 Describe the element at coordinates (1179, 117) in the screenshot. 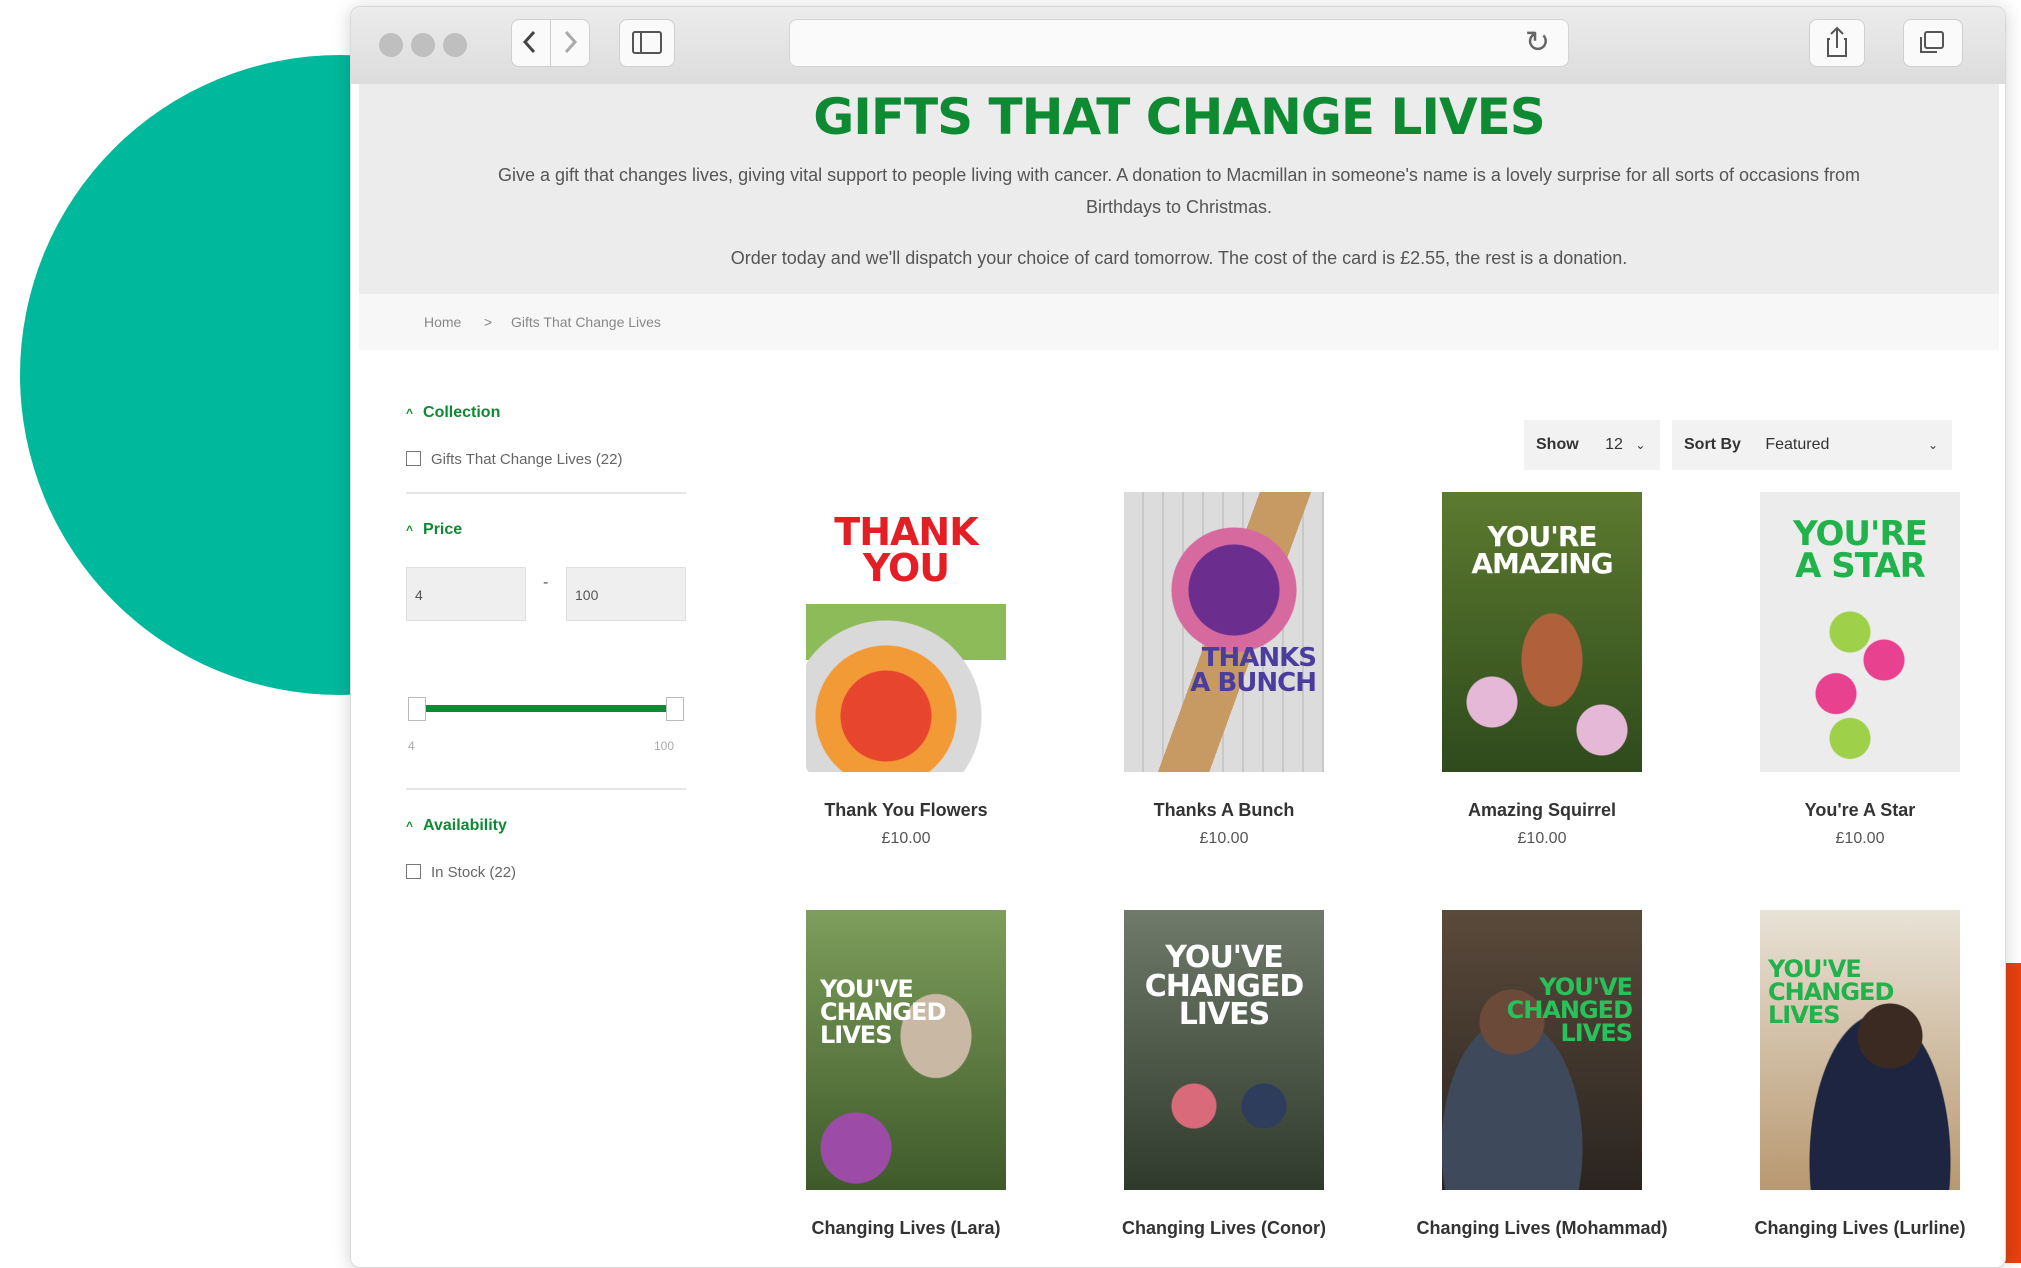

I see `page-title: GIFTS THAT CHANGE LIVES` at that location.